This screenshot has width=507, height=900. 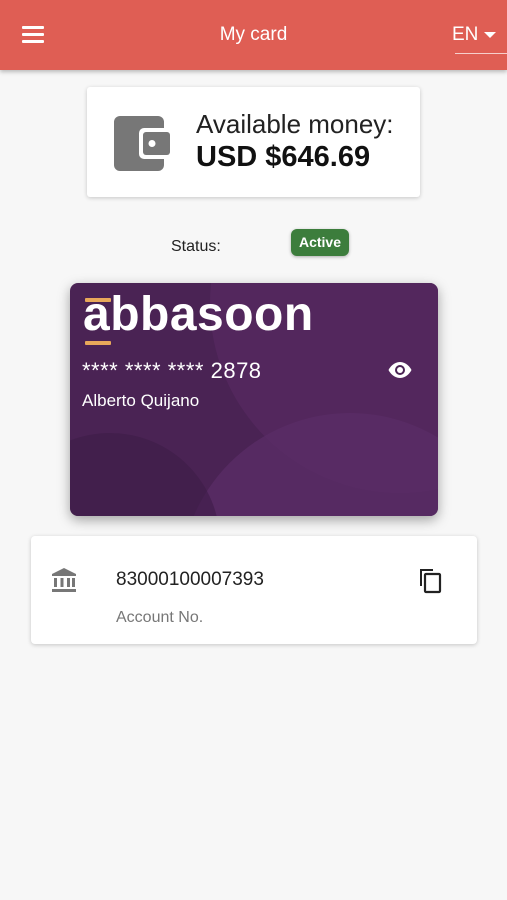 I want to click on available-money-amount: USD $646.69, so click(x=283, y=157).